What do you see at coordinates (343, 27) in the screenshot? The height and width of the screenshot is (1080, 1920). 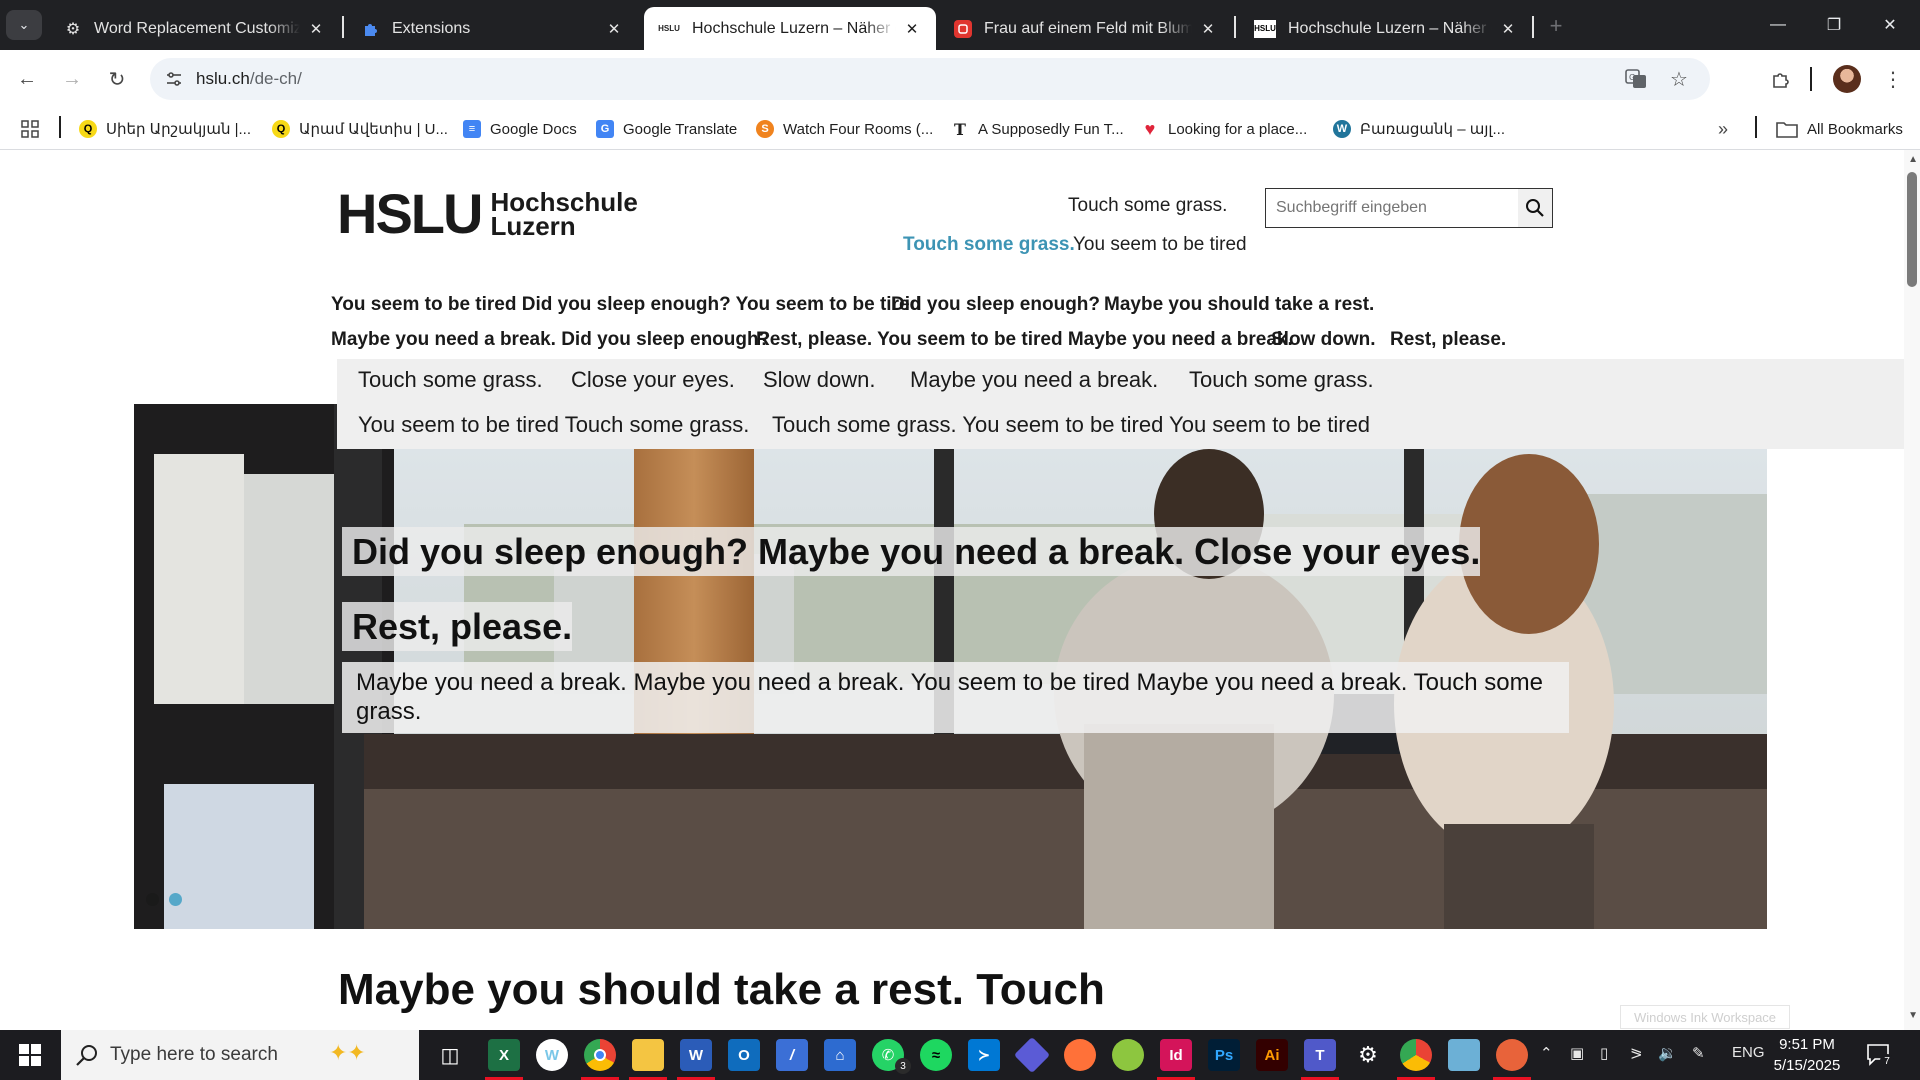 I see `tab-separator` at bounding box center [343, 27].